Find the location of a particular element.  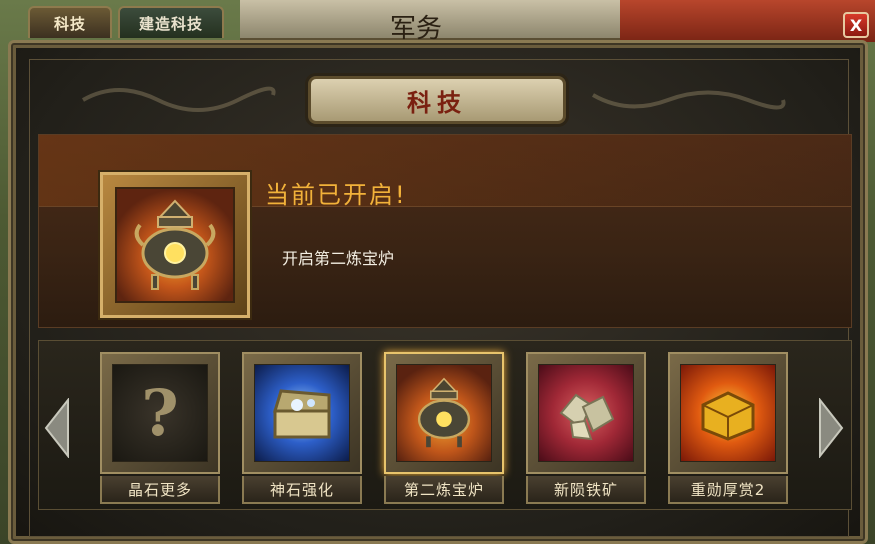

item-label: 重勋厚赏2 is located at coordinates (728, 490).